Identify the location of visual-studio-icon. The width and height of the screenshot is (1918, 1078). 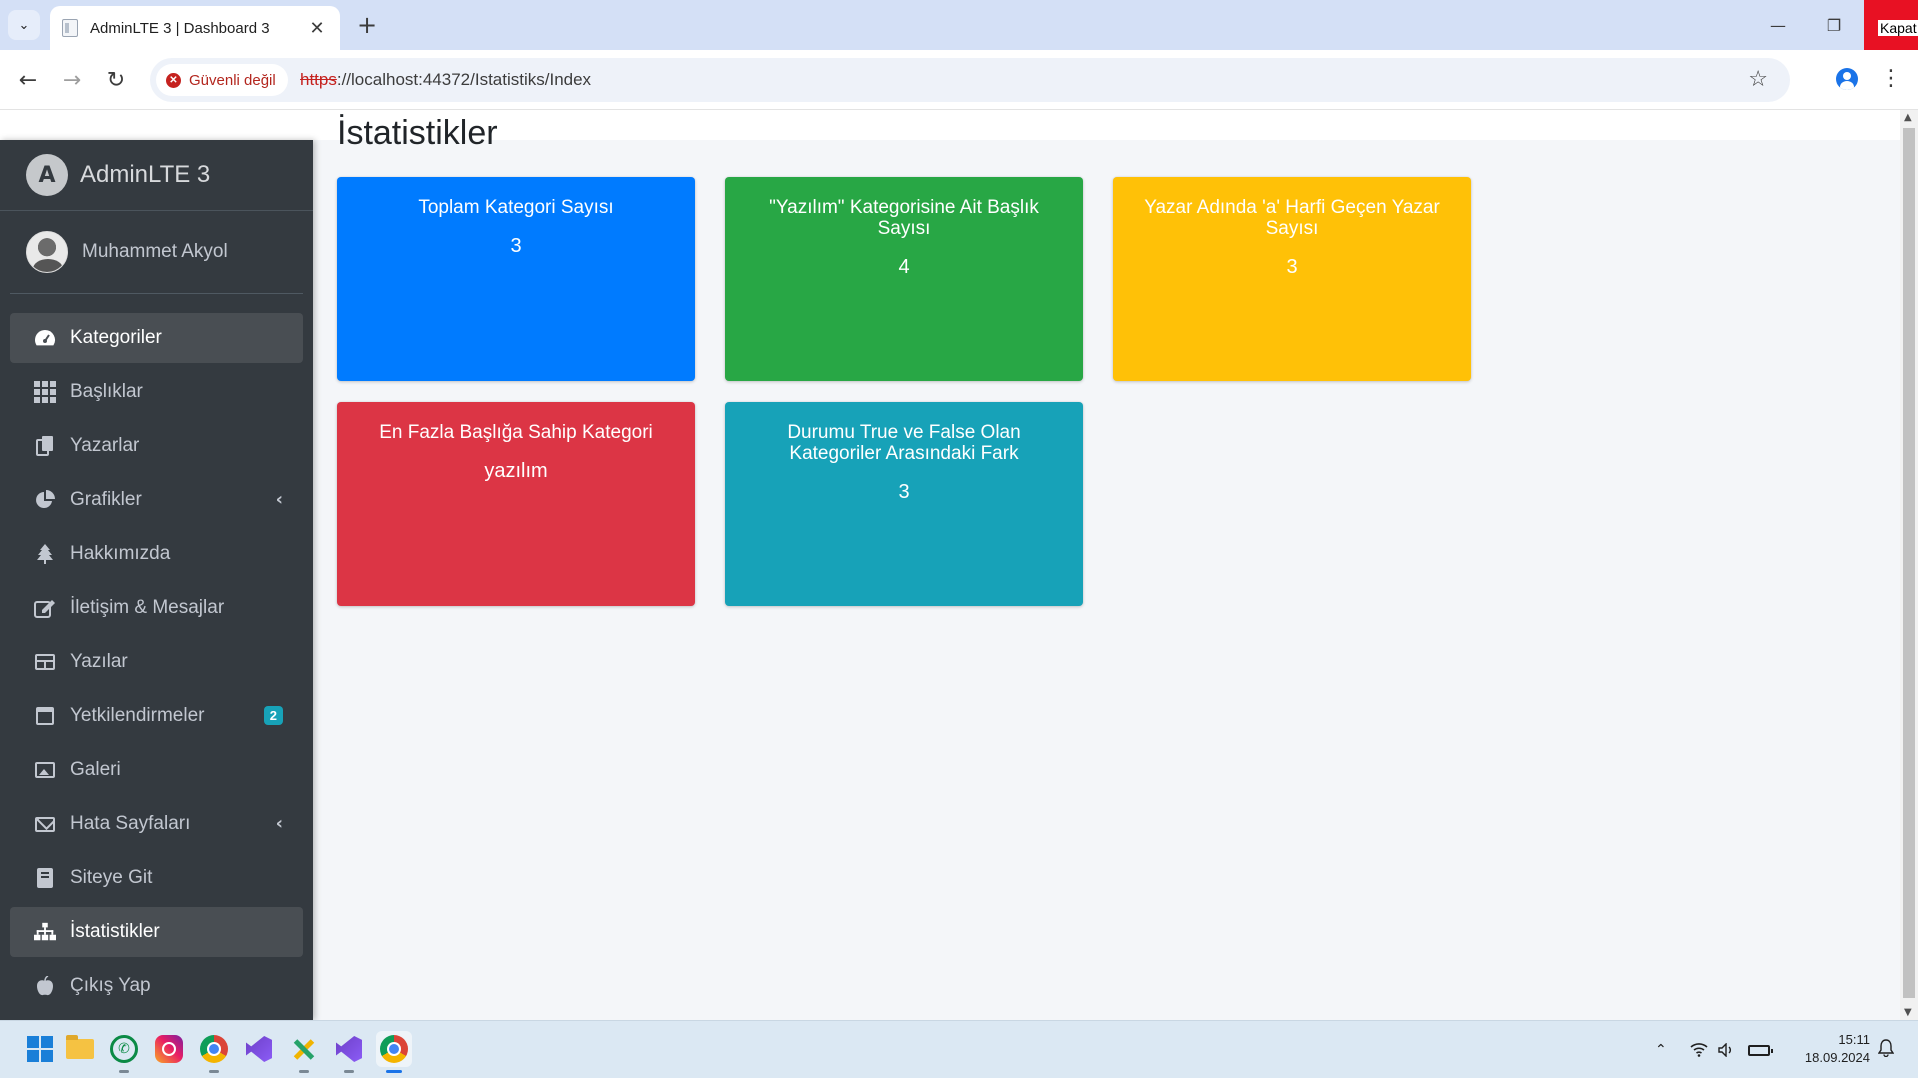
(349, 1049).